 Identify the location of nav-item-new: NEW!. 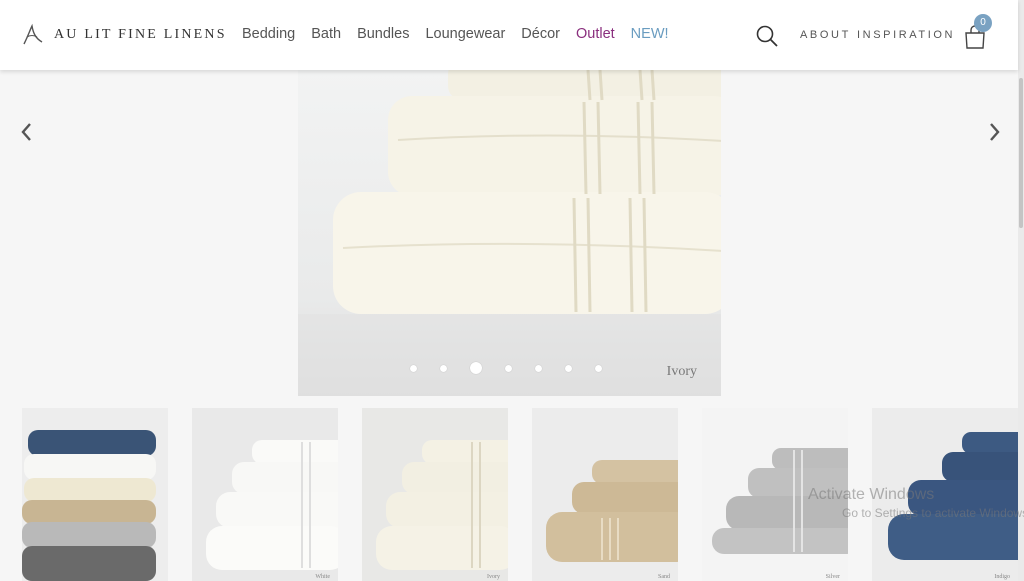
(650, 34).